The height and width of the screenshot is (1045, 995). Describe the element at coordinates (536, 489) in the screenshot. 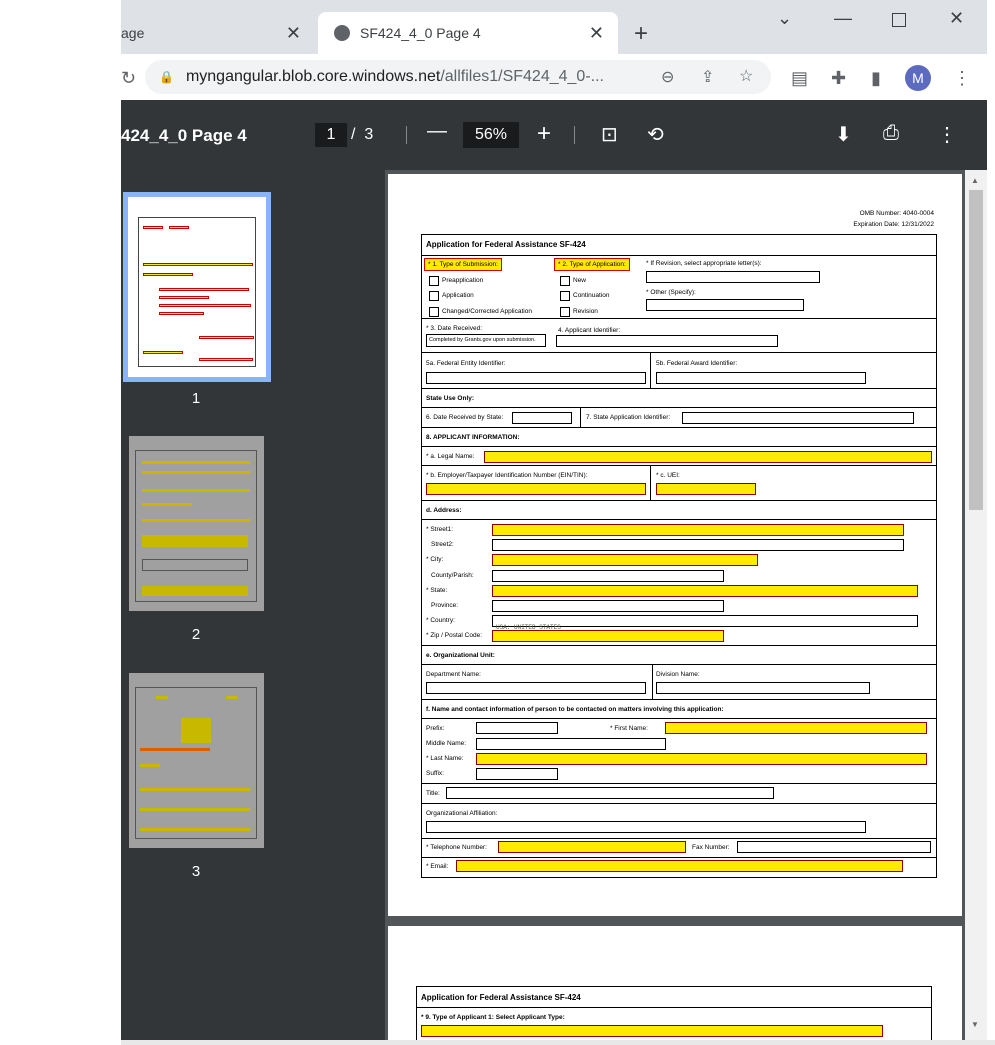

I see `ein-field` at that location.